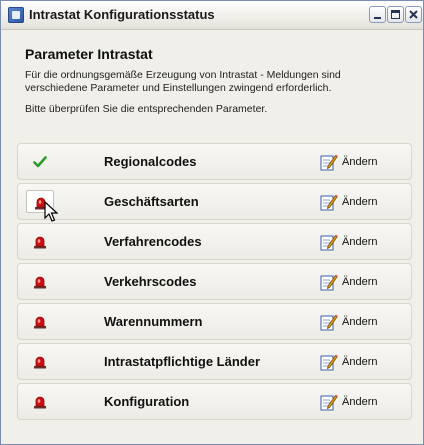 The image size is (424, 445). I want to click on parameter-label: Regionalcodes, so click(150, 161).